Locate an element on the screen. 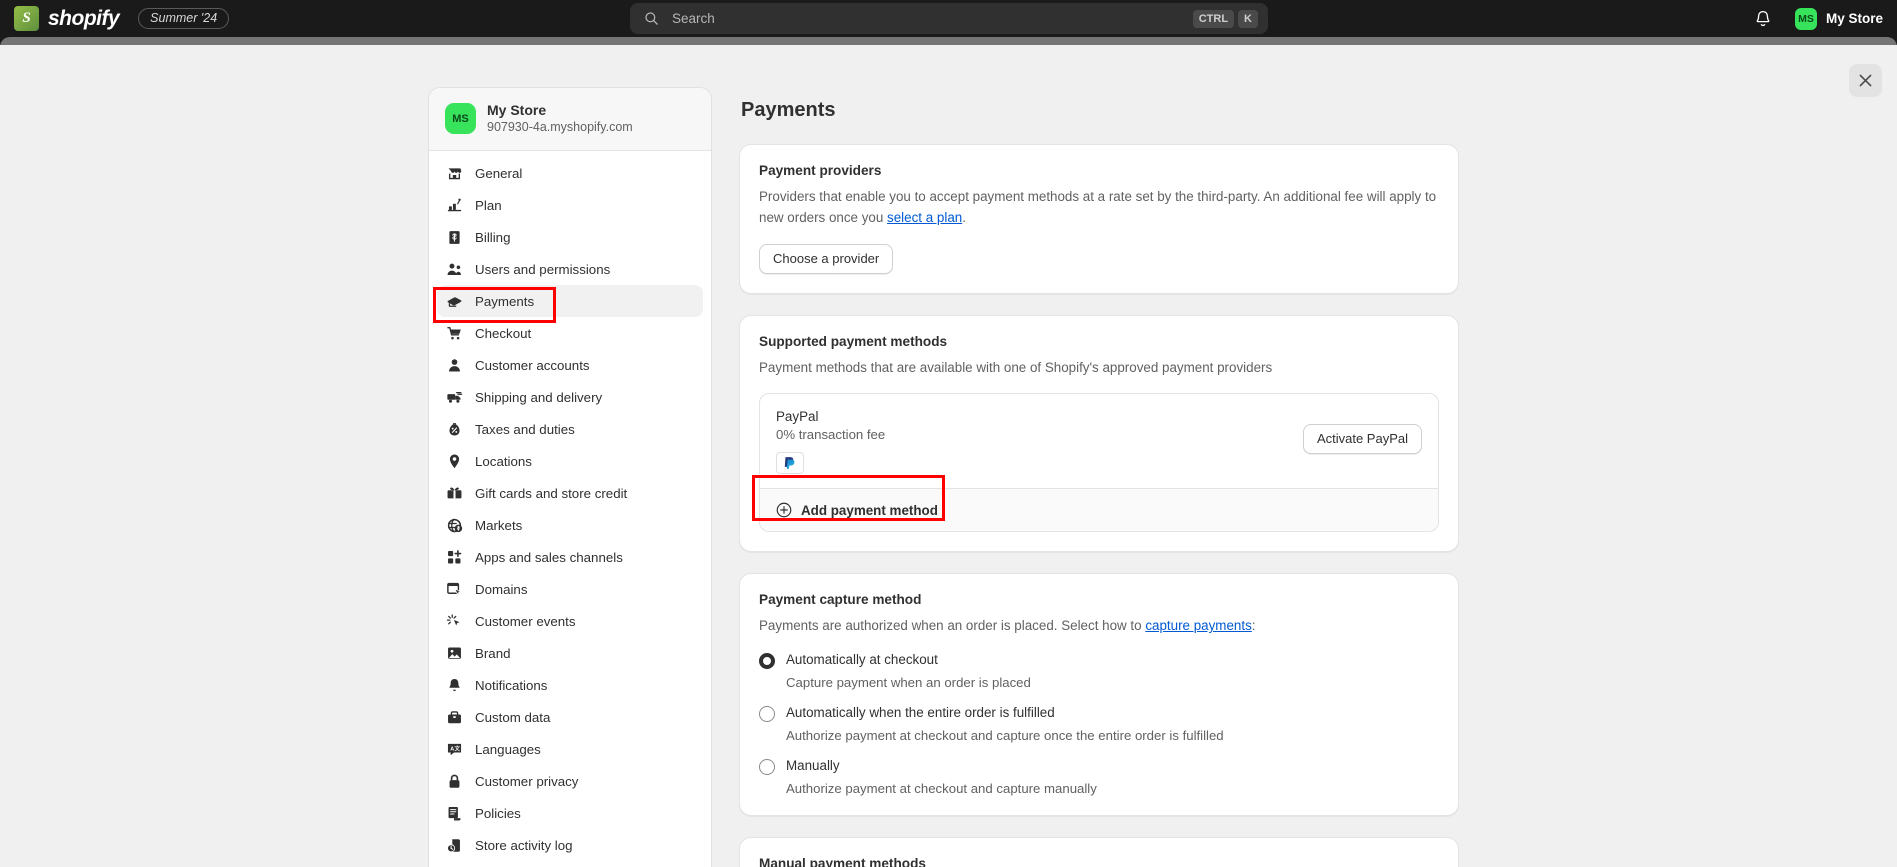 This screenshot has width=1897, height=867. sidebar-item-label: Billing is located at coordinates (493, 237).